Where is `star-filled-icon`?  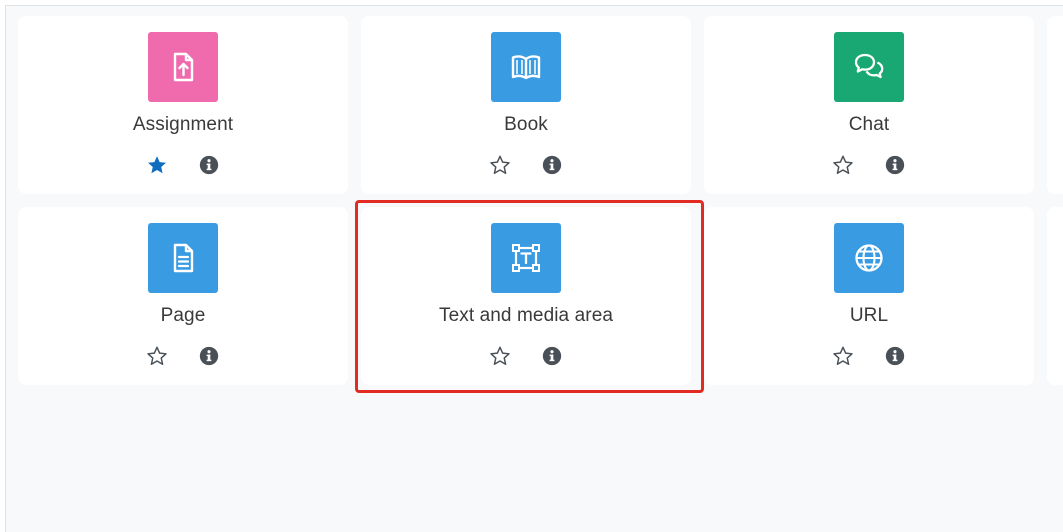 star-filled-icon is located at coordinates (157, 165).